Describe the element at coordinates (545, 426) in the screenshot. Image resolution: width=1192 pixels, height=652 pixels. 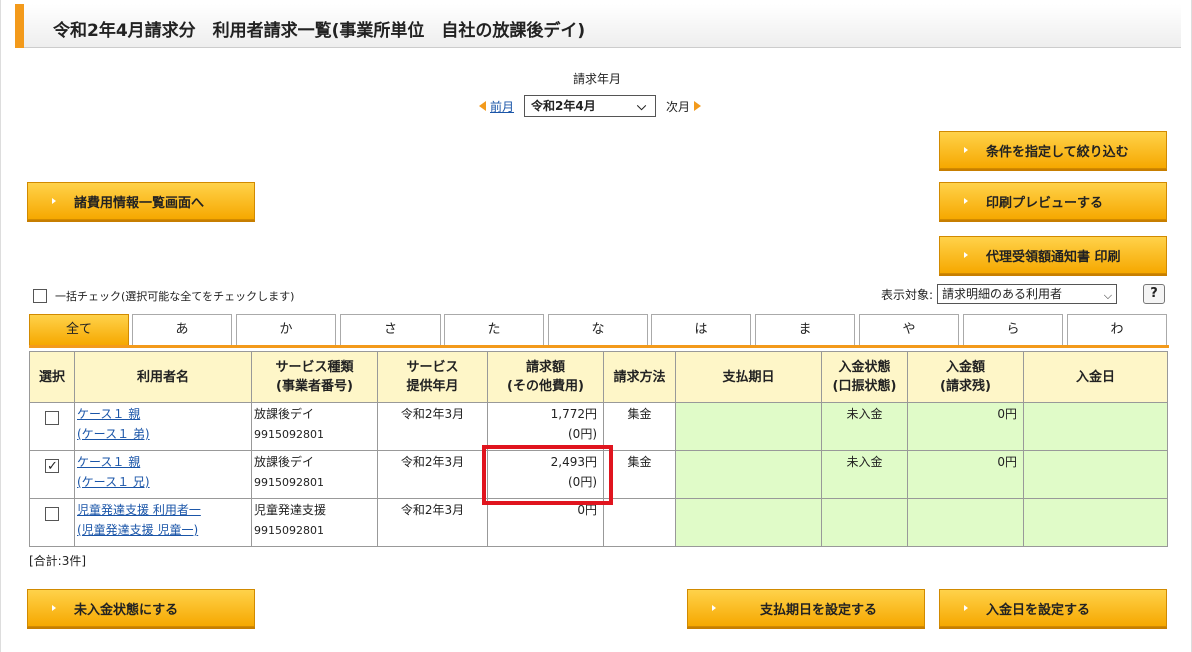
I see `amount-cell: 1,772円 (0円)` at that location.